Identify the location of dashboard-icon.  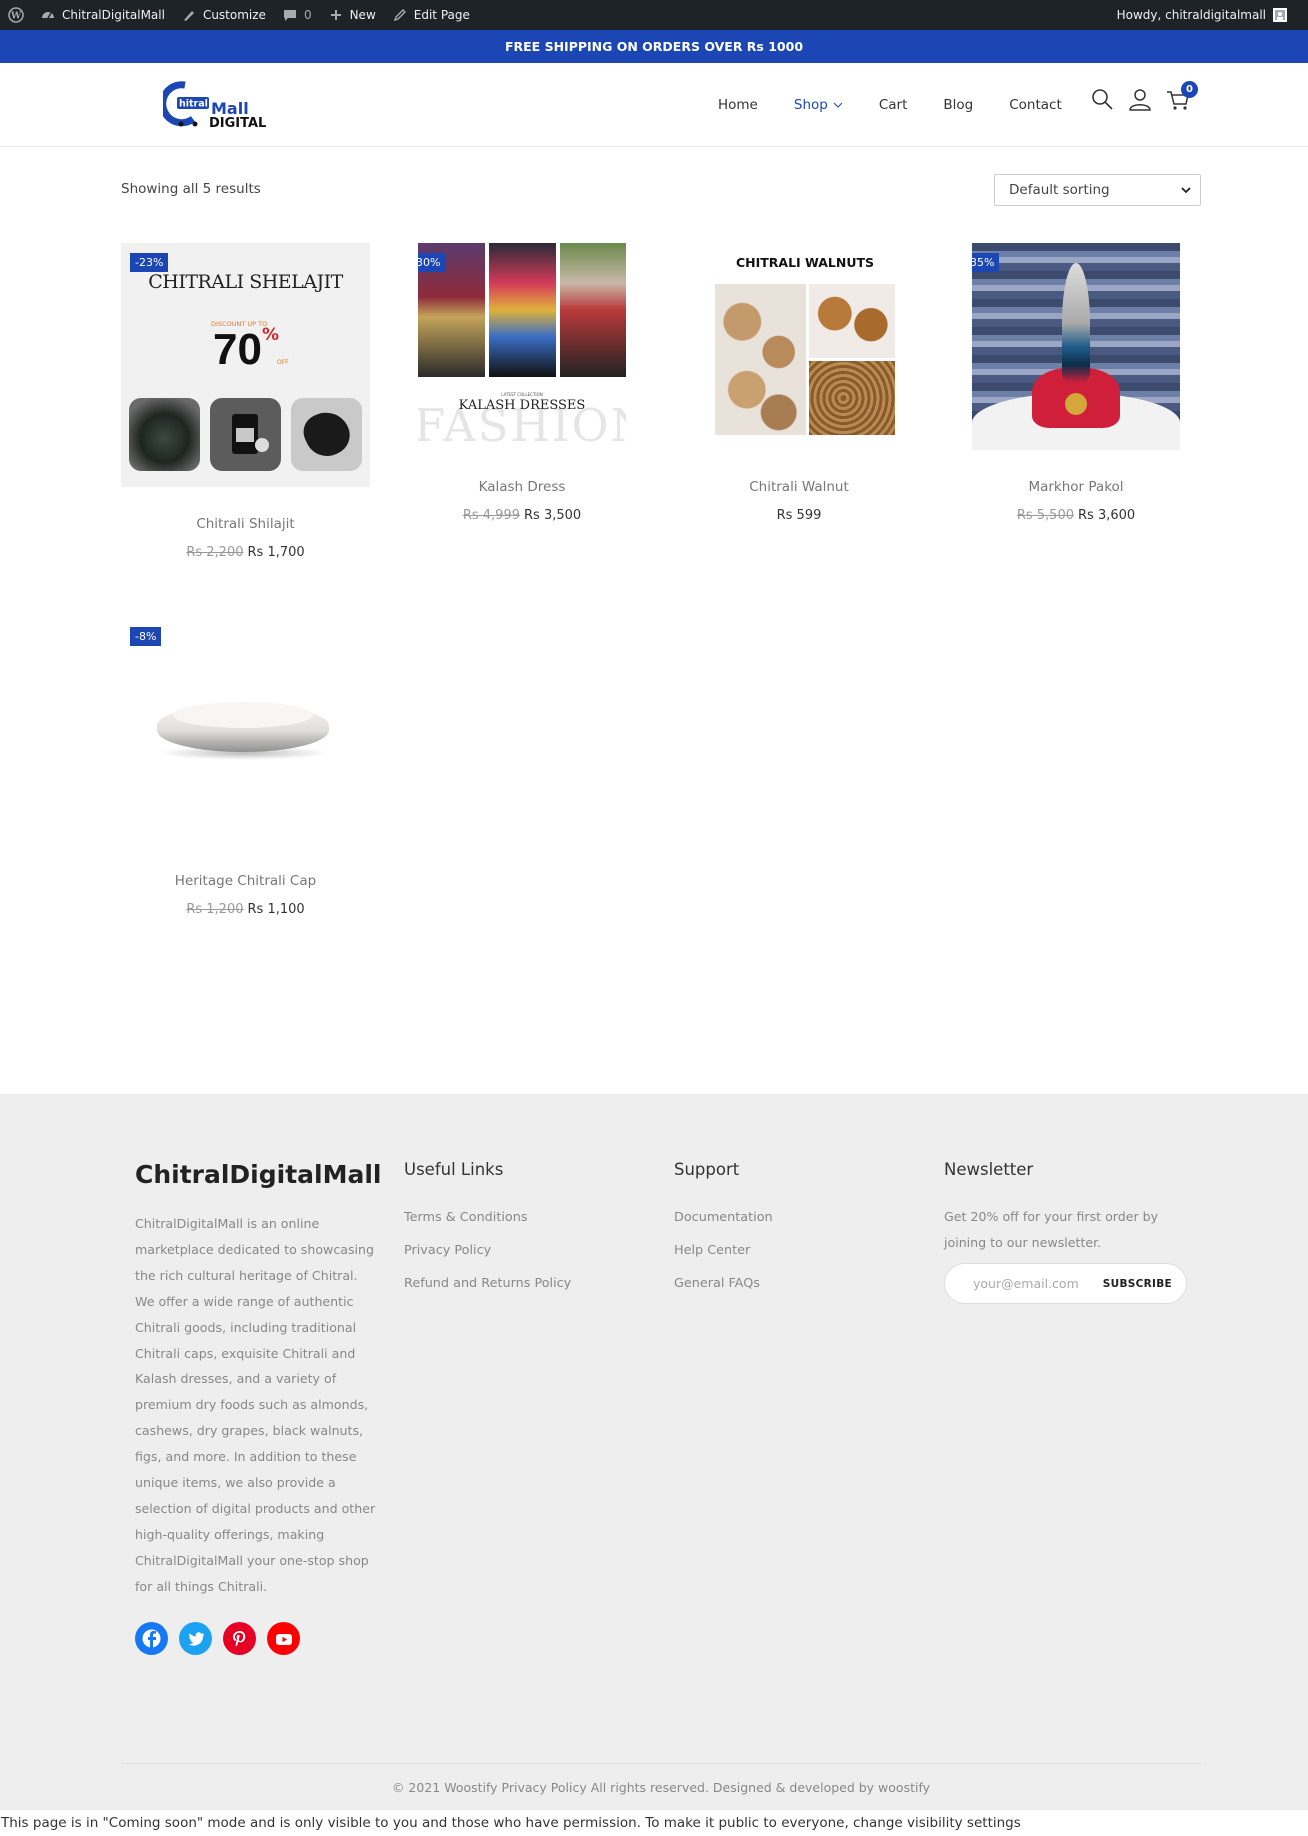
(48, 15).